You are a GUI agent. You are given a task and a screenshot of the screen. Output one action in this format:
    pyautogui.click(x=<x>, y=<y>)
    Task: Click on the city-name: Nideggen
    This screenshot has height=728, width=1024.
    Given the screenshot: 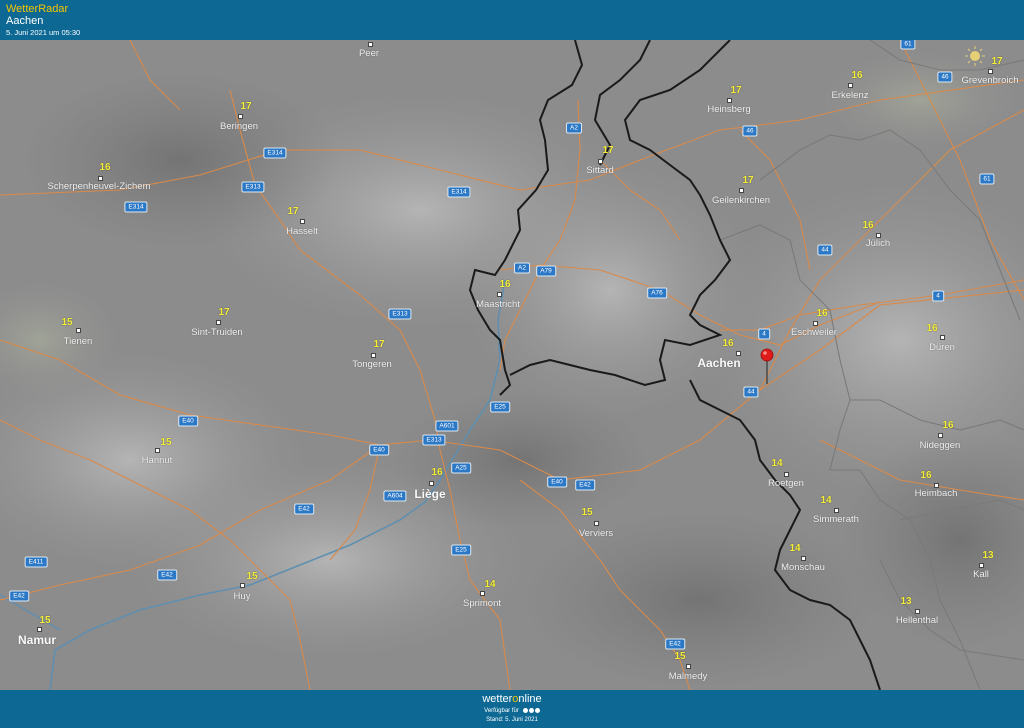 What is the action you would take?
    pyautogui.click(x=940, y=445)
    